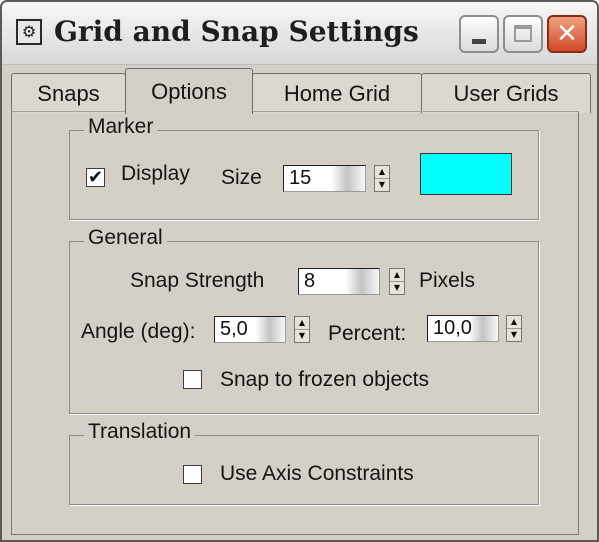  I want to click on angle-label: Angle (deg):, so click(138, 331).